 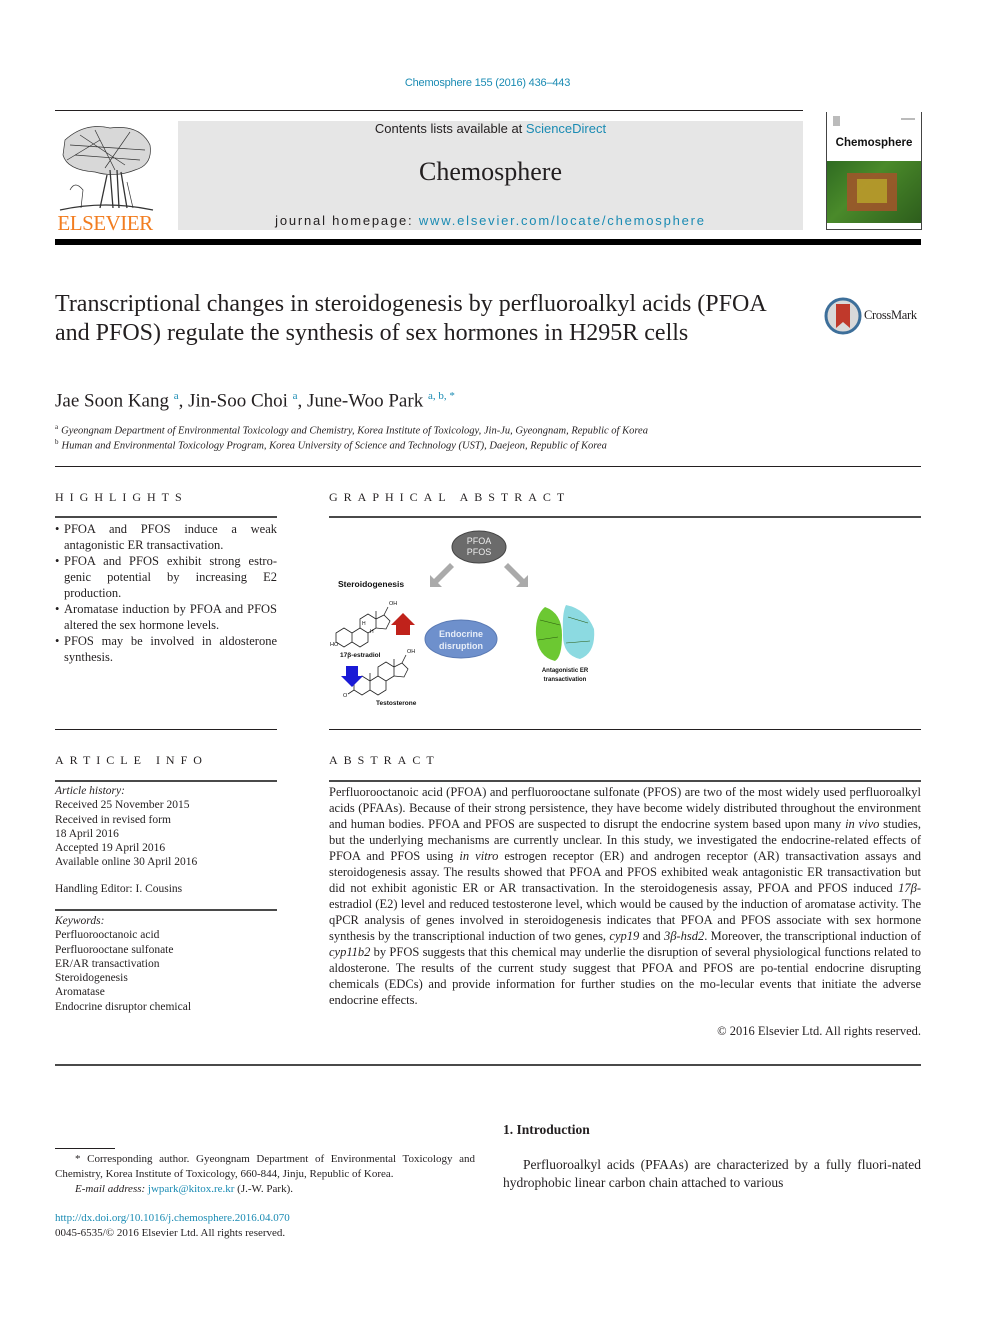 What do you see at coordinates (565, 680) in the screenshot?
I see `receptor-label-line2: transactivation` at bounding box center [565, 680].